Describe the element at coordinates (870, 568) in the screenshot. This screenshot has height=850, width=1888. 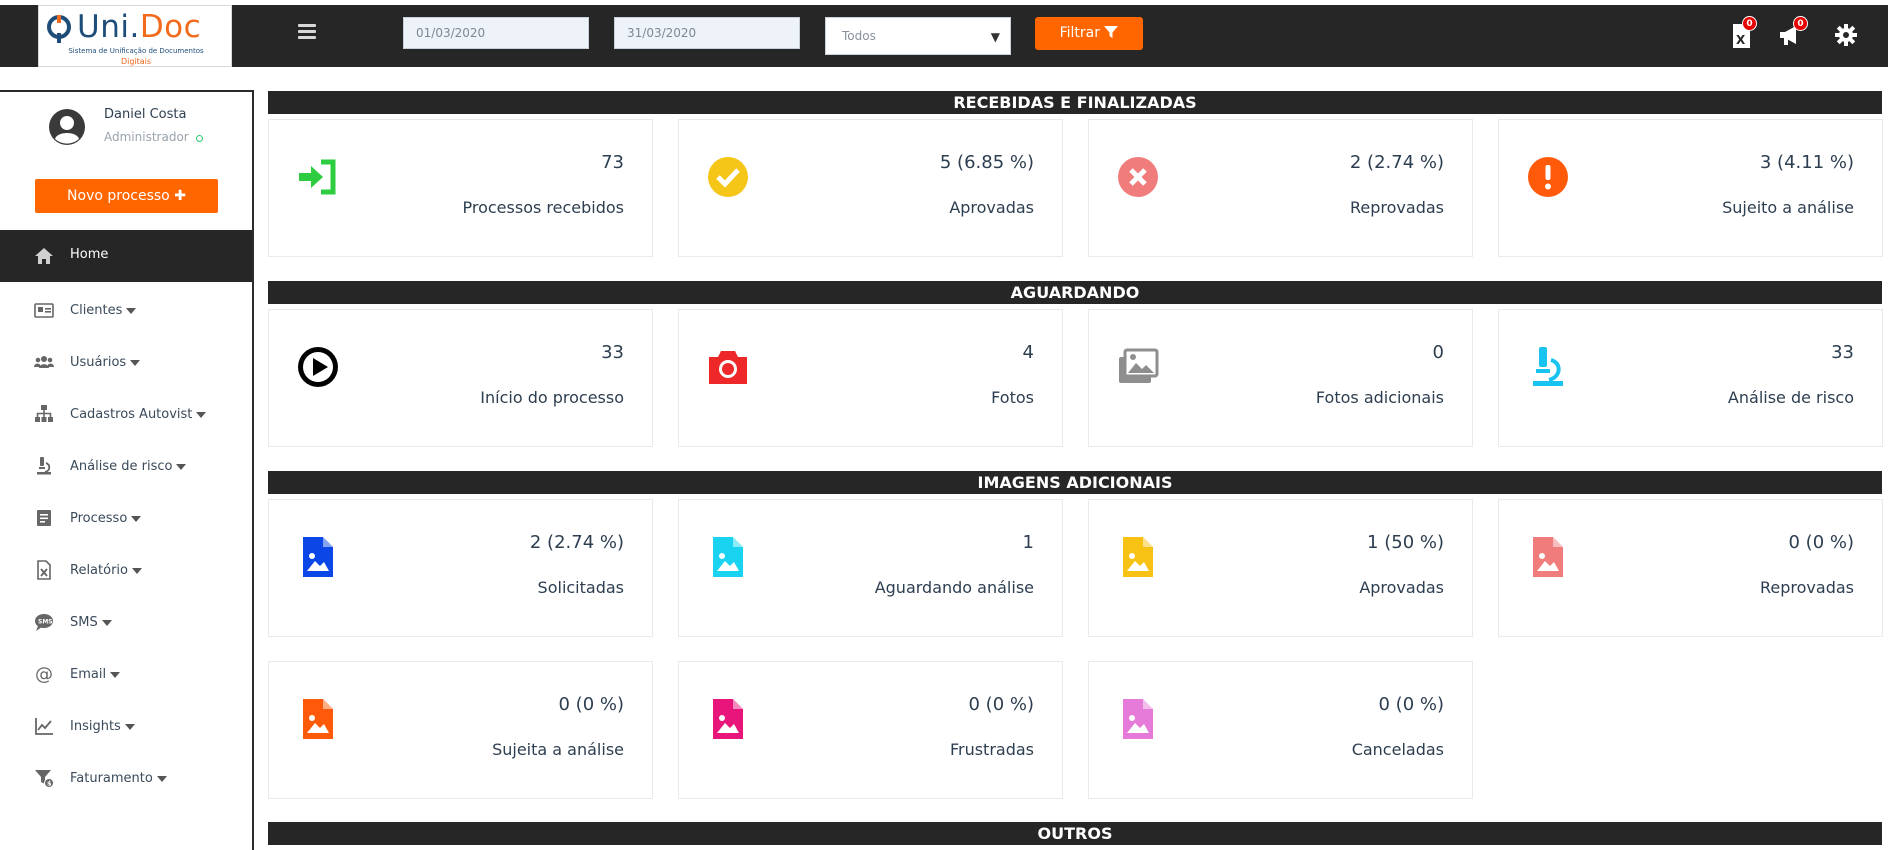
I see `stat-card-aguardando-analise: 1 Aguardando análise` at that location.